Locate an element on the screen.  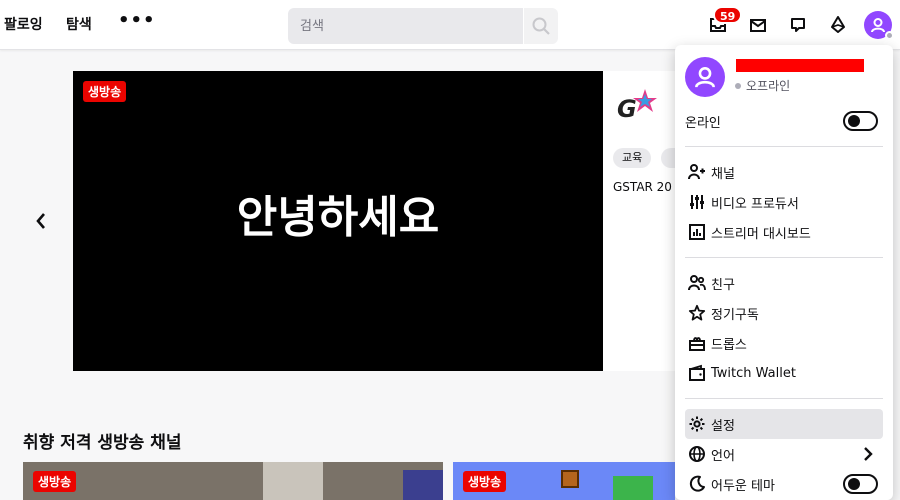
recommended-section-title: 취향 저격 생방송 채널 is located at coordinates (102, 443).